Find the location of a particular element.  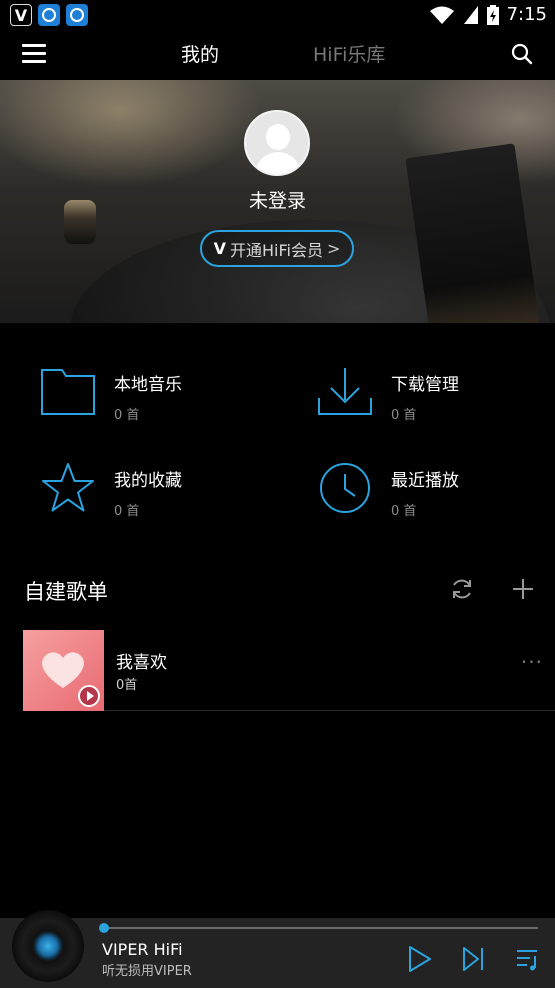

wifi-icon is located at coordinates (441, 15).